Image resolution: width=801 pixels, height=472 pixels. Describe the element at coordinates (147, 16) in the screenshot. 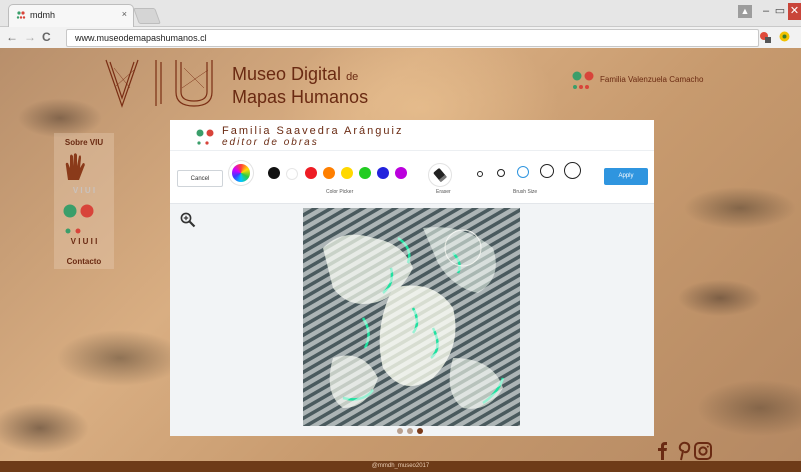

I see `new-tab-button` at that location.